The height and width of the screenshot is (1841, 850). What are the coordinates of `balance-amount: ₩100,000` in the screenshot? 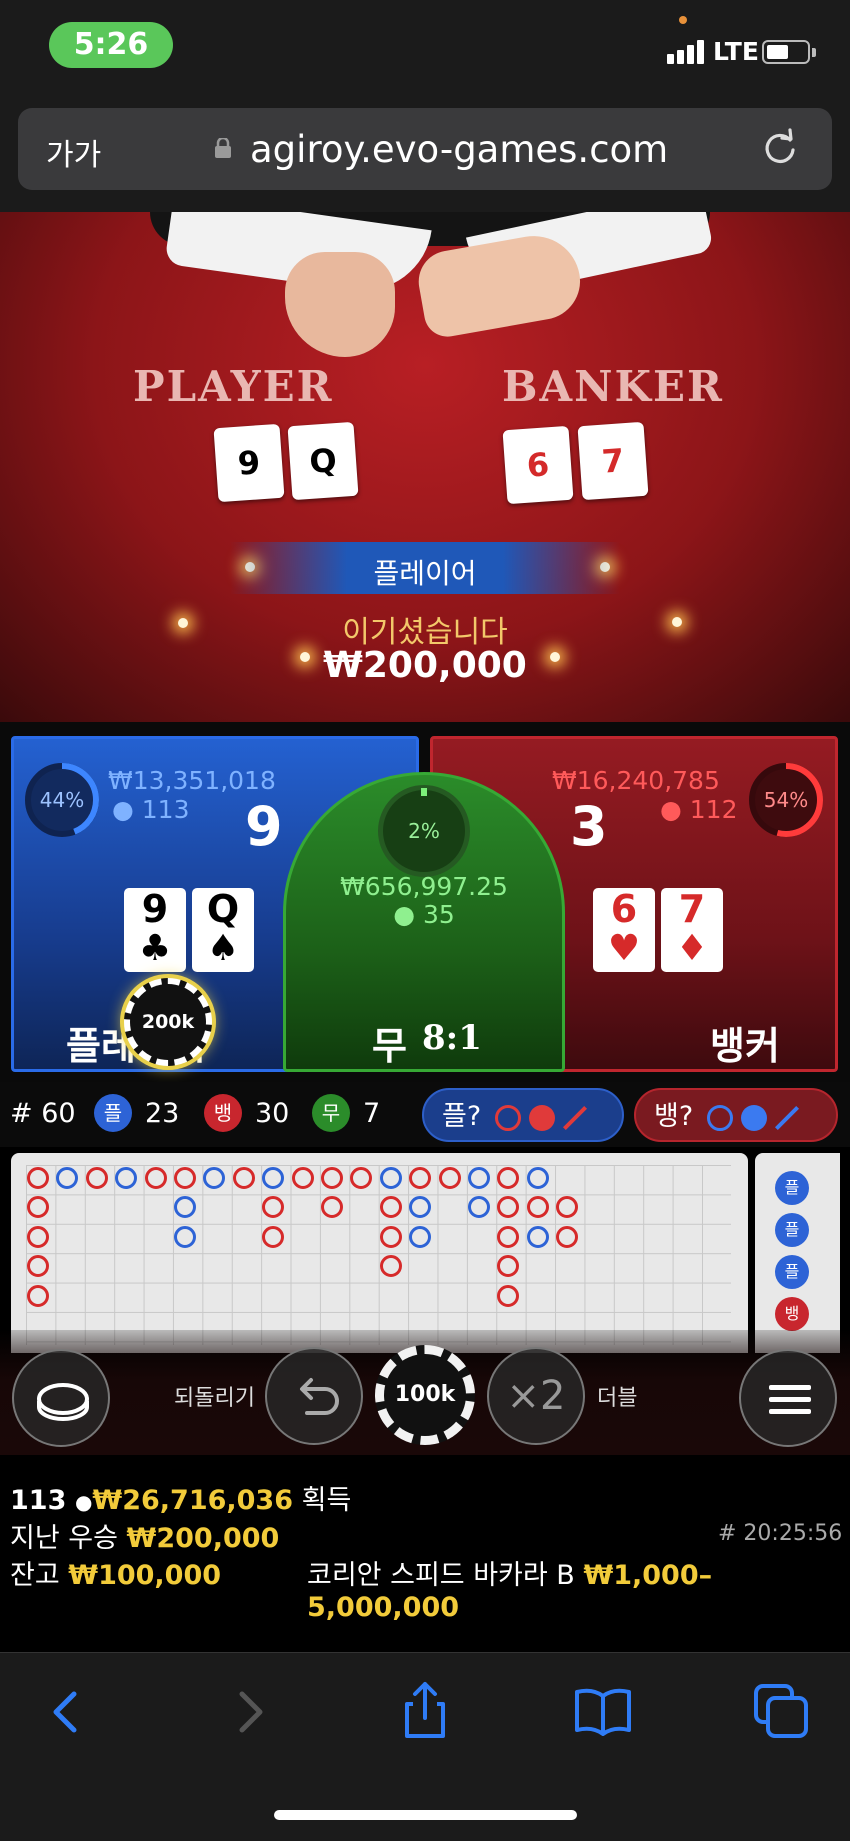 It's located at (145, 1575).